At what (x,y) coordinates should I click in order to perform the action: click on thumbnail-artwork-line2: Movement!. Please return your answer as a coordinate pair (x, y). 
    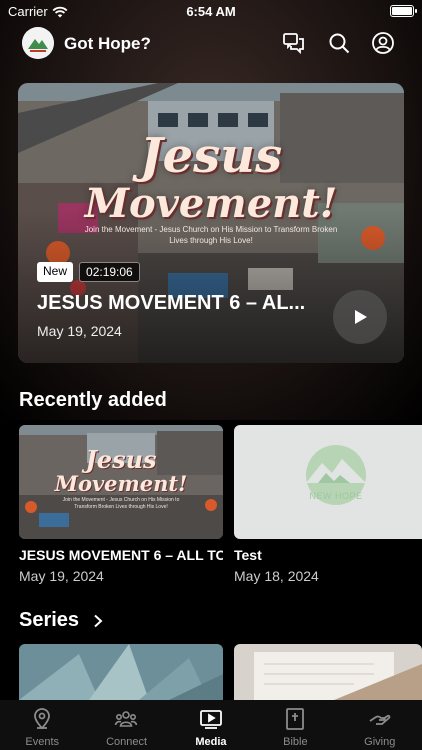
    Looking at the image, I should click on (121, 483).